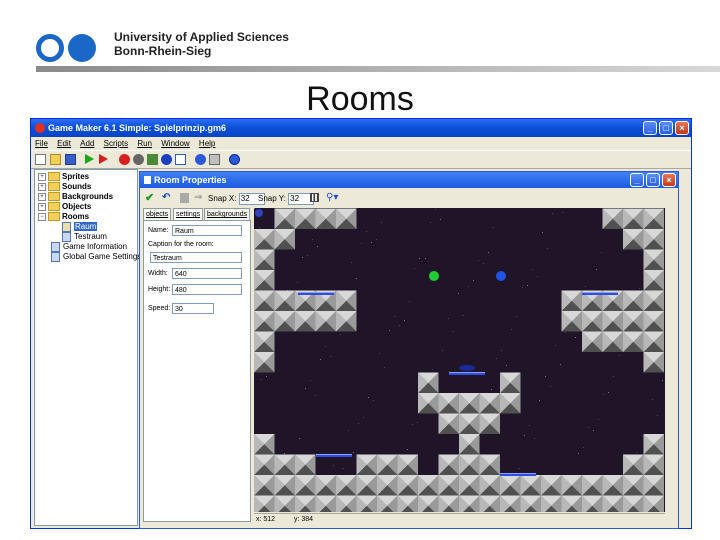 Image resolution: width=720 pixels, height=540 pixels. What do you see at coordinates (82, 48) in the screenshot?
I see `logo-dot-icon` at bounding box center [82, 48].